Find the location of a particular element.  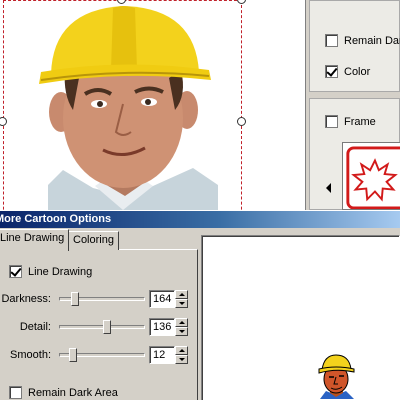

remain-dark-area-checkbox is located at coordinates (15, 392).